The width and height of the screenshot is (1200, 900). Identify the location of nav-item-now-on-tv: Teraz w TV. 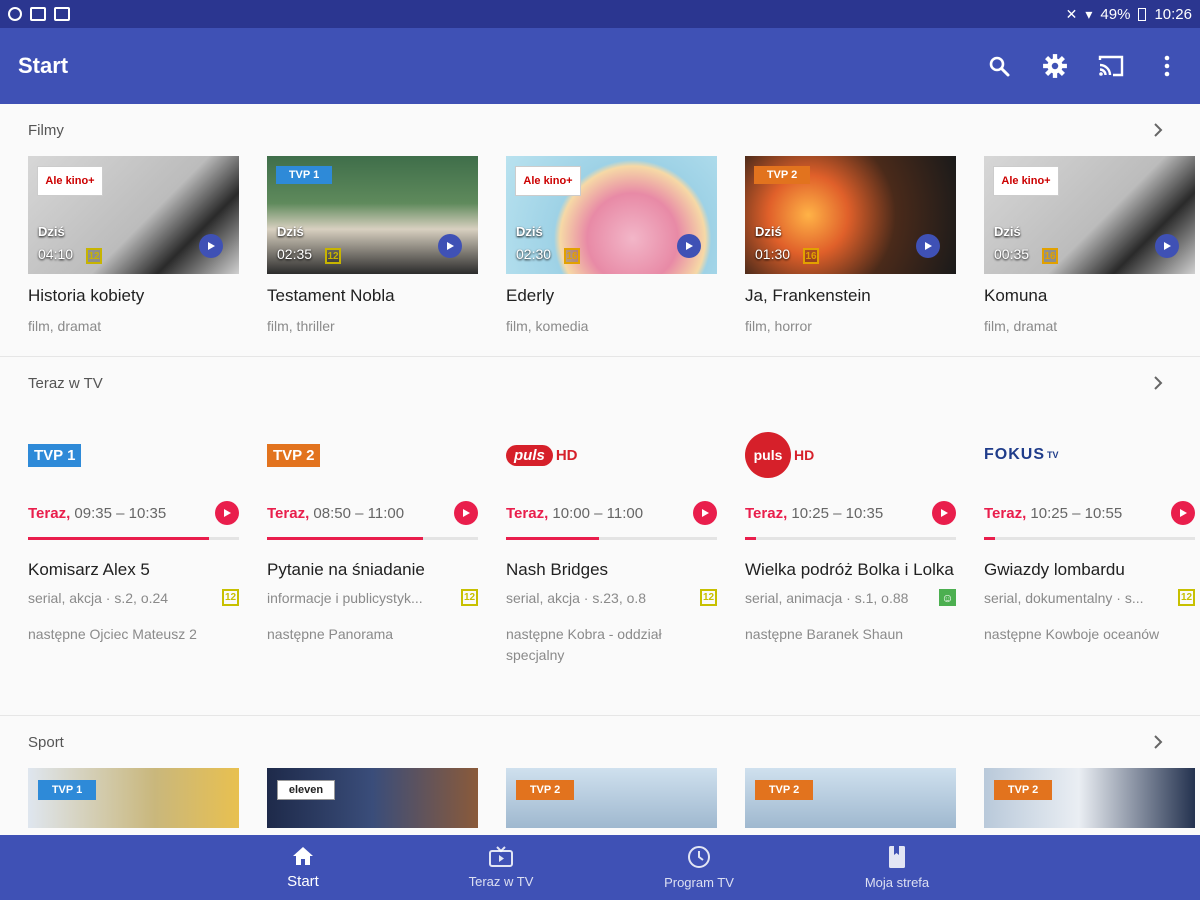
(501, 867).